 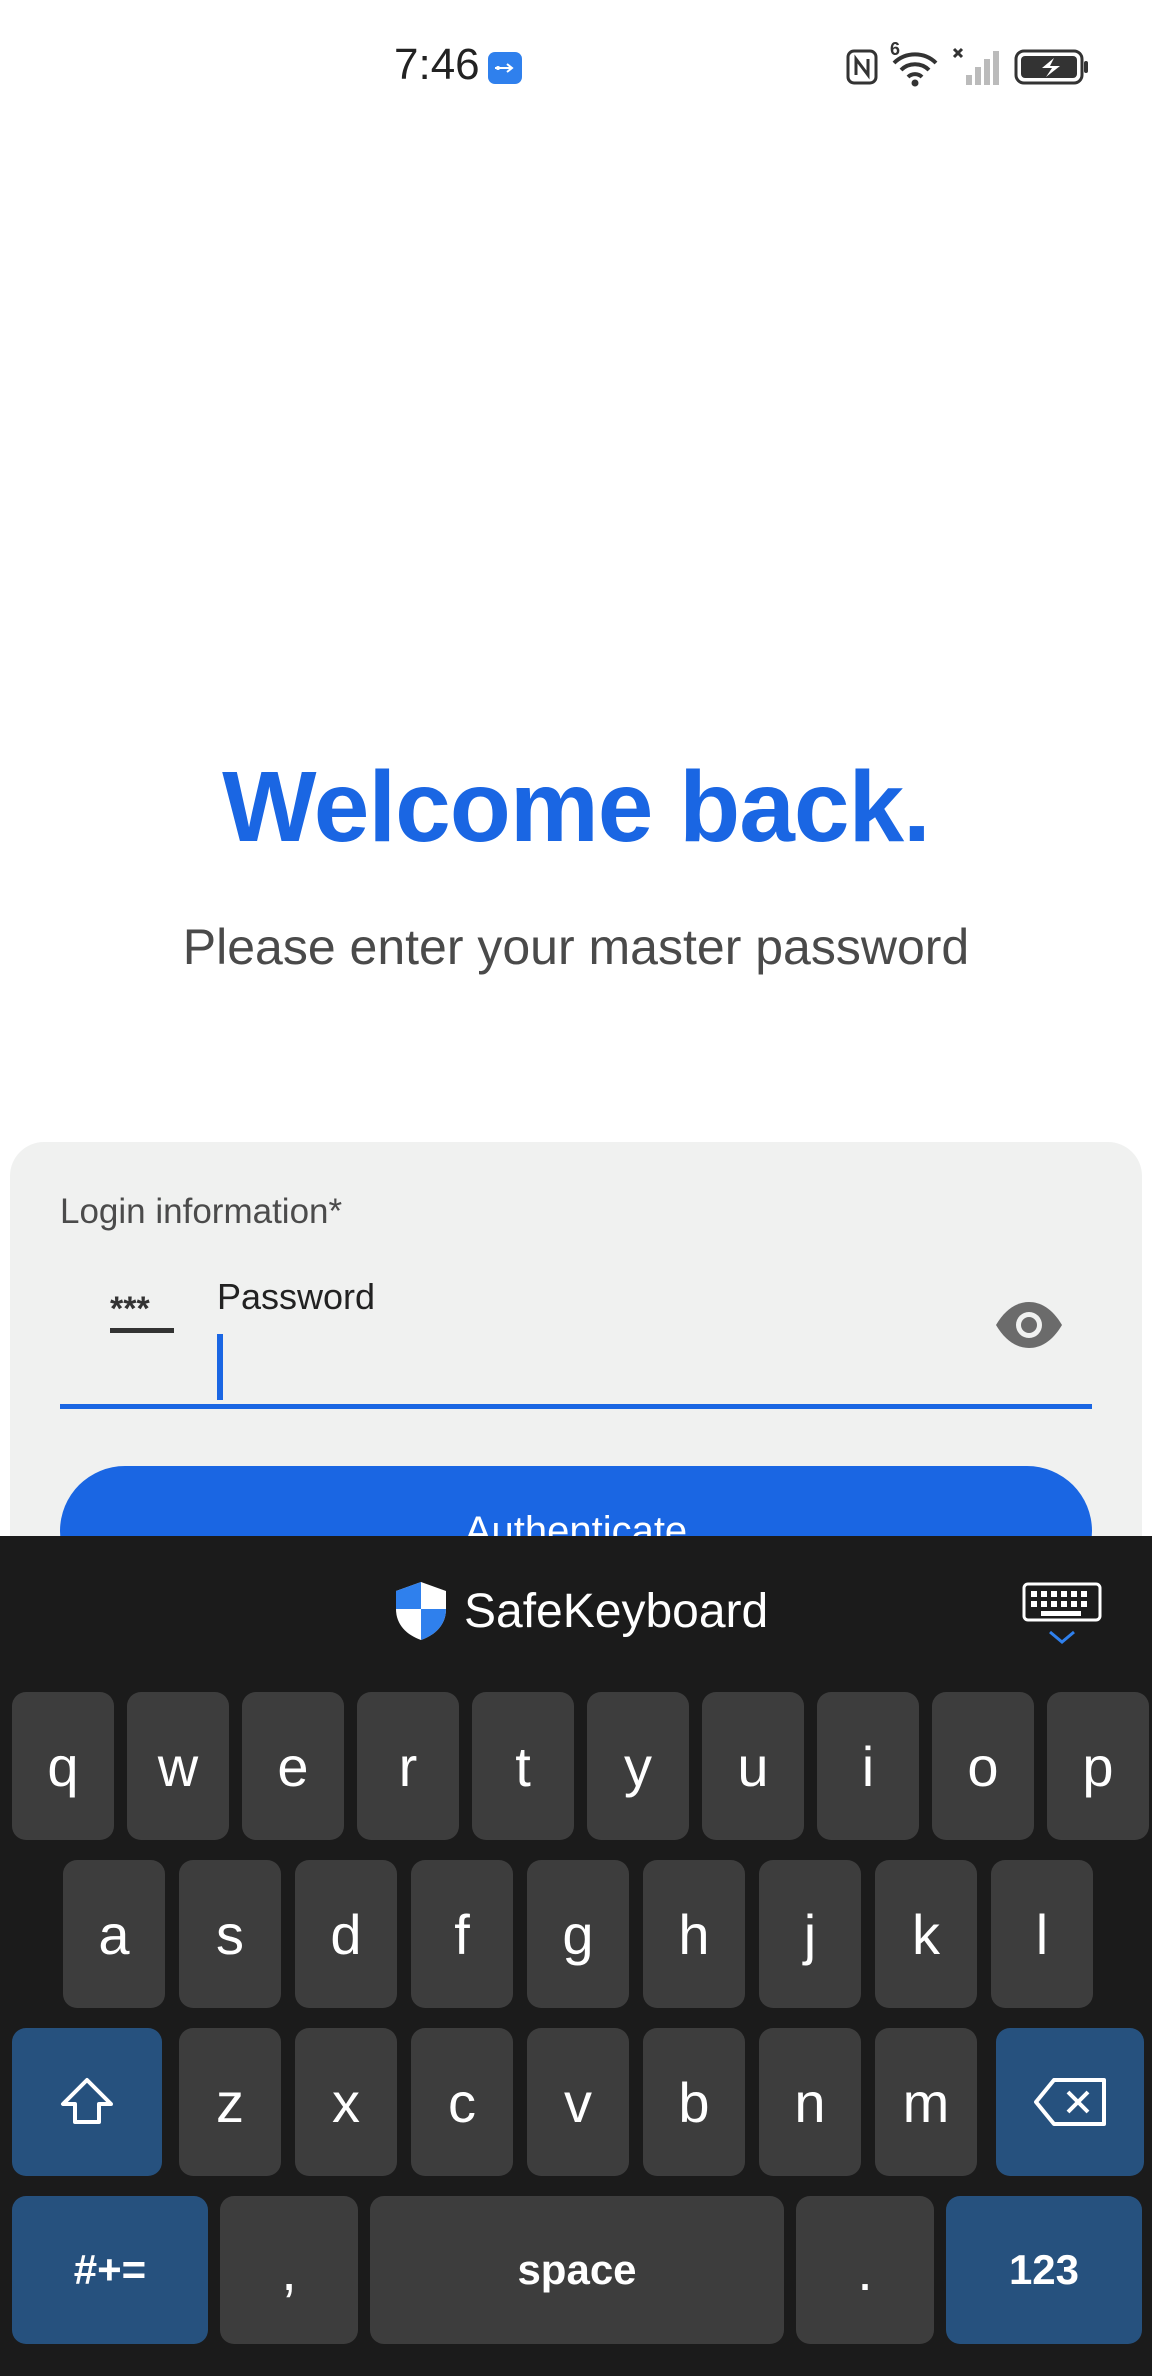 What do you see at coordinates (346, 1934) in the screenshot?
I see `key-d: d` at bounding box center [346, 1934].